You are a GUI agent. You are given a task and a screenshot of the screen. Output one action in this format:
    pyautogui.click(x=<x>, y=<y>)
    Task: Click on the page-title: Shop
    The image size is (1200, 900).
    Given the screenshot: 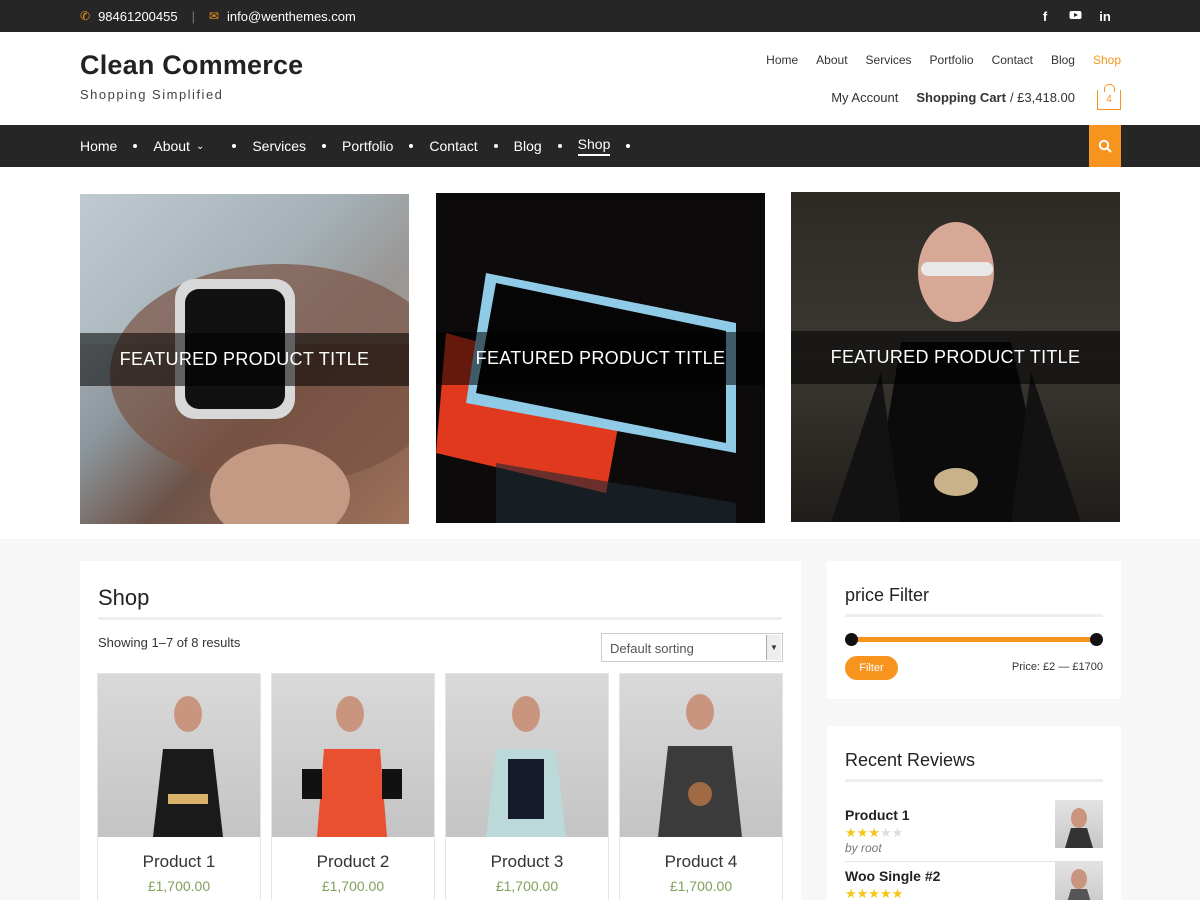 What is the action you would take?
    pyautogui.click(x=124, y=597)
    